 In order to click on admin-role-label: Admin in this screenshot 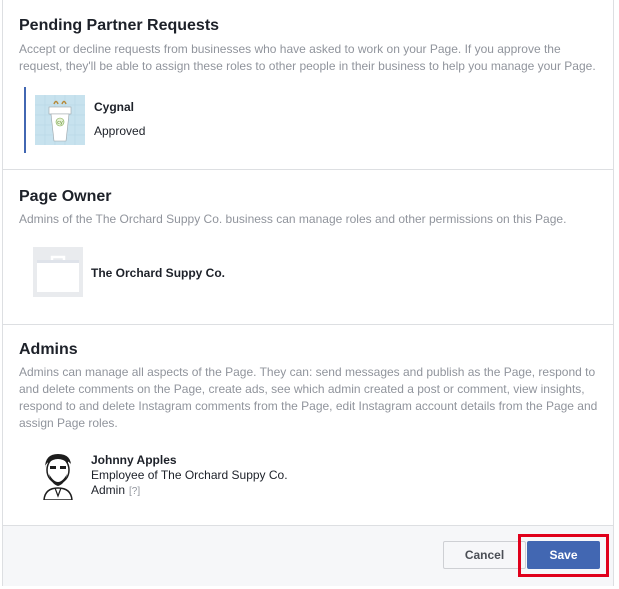, I will do `click(108, 490)`.